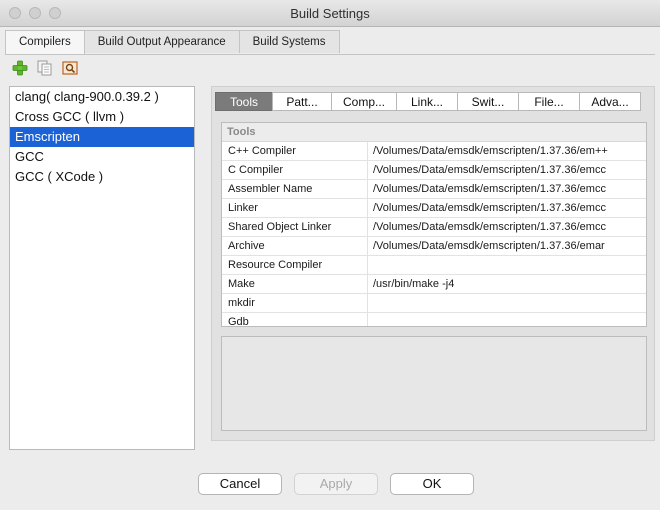 The height and width of the screenshot is (510, 660). What do you see at coordinates (102, 157) in the screenshot?
I see `compiler-item-gcc: GCC` at bounding box center [102, 157].